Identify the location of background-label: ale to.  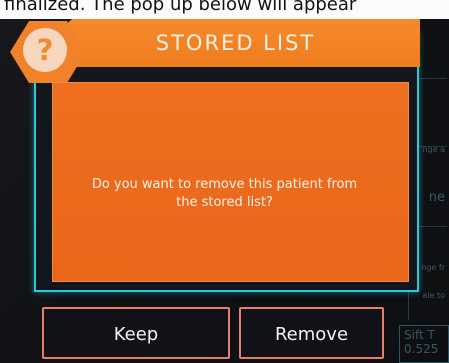
(433, 295).